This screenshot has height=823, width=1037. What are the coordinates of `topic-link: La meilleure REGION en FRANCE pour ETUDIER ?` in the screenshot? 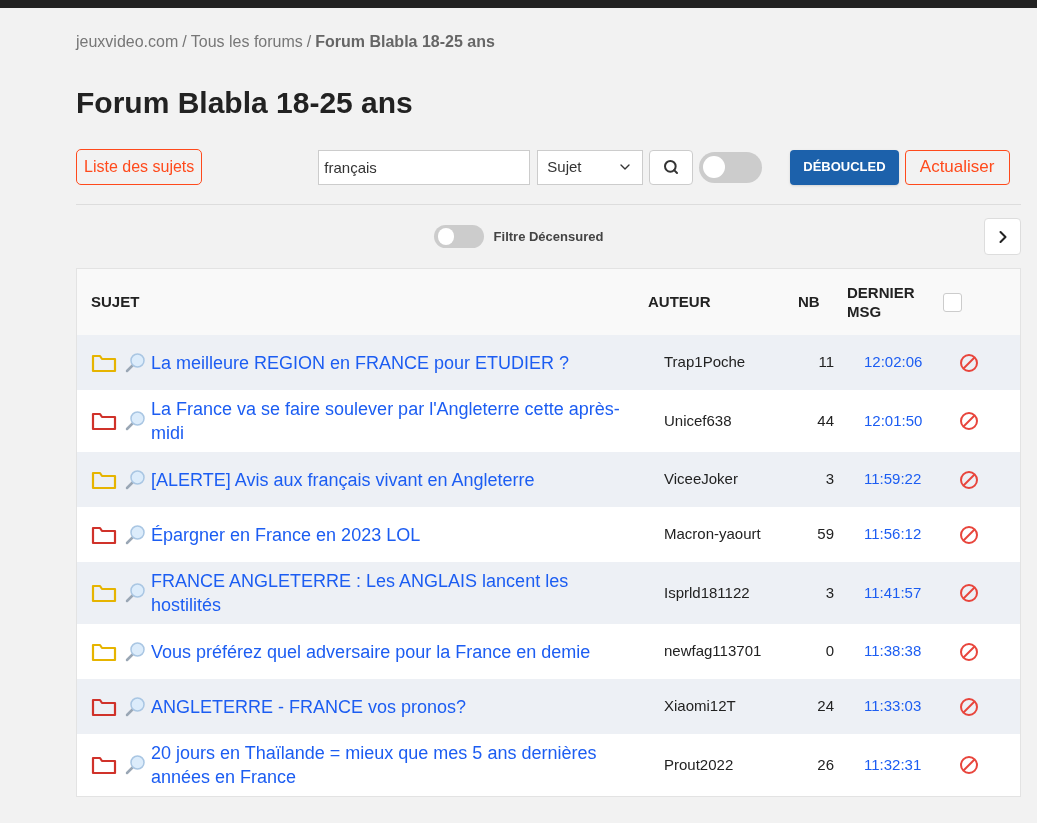 It's located at (399, 362).